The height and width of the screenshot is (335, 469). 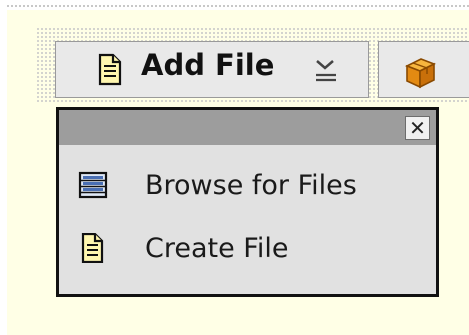 I want to click on add-file-label: Add File, so click(x=208, y=65).